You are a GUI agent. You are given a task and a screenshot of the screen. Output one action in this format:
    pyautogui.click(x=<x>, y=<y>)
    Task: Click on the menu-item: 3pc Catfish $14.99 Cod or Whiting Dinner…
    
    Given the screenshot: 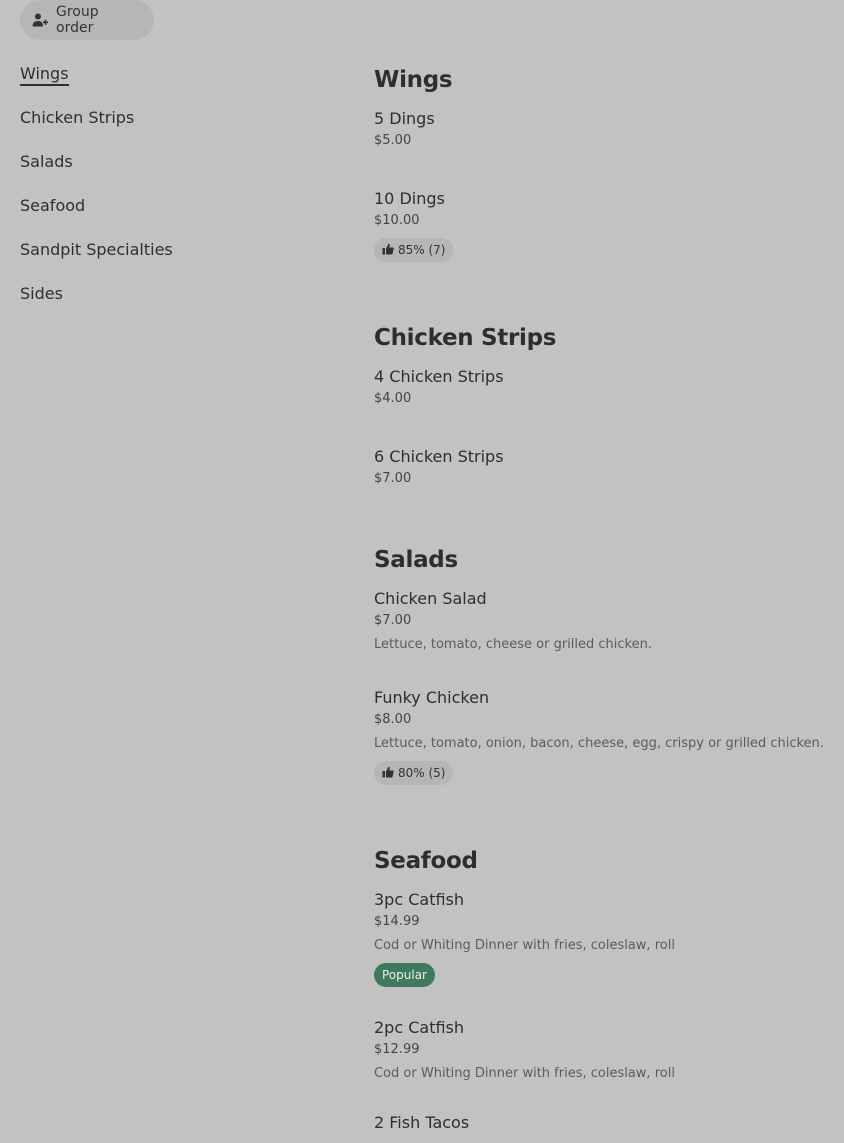 What is the action you would take?
    pyautogui.click(x=604, y=938)
    